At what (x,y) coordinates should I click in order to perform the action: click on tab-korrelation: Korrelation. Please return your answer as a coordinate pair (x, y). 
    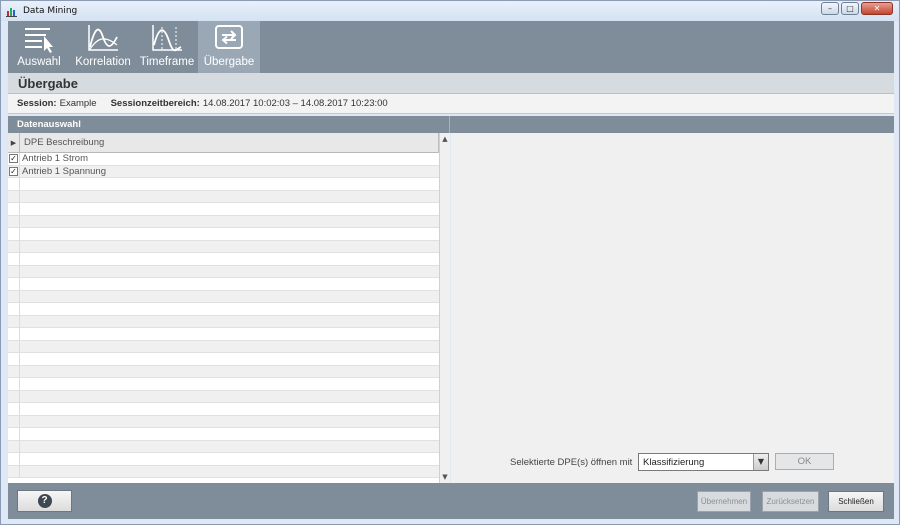
    Looking at the image, I should click on (103, 47).